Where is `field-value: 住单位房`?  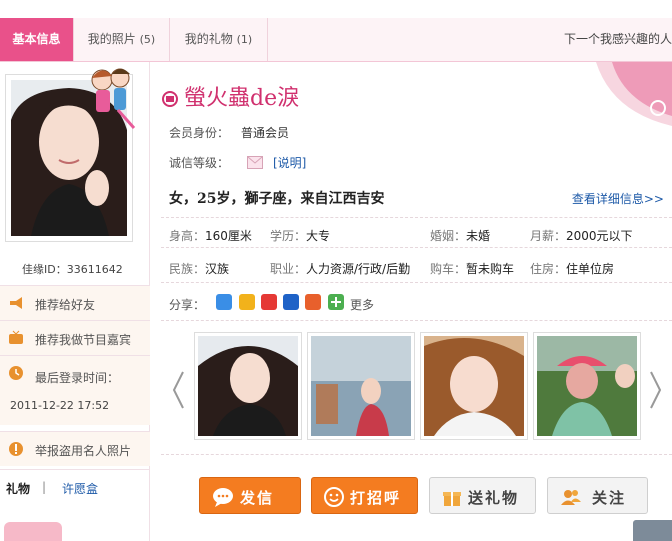
field-value: 住单位房 is located at coordinates (590, 269).